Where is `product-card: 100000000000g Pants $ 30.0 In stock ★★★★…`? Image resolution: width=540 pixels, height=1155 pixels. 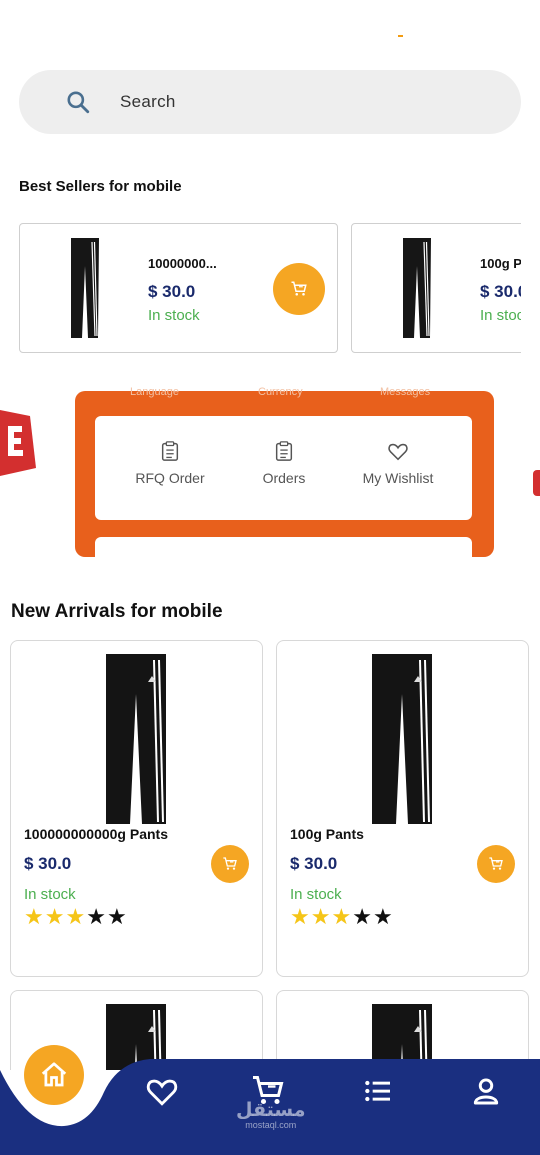
product-card: 100000000000g Pants $ 30.0 In stock ★★★★… is located at coordinates (136, 808).